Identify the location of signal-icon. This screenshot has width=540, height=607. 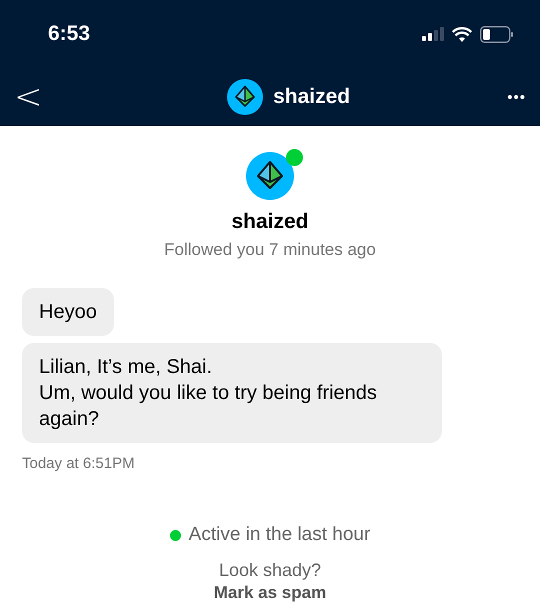
(433, 34).